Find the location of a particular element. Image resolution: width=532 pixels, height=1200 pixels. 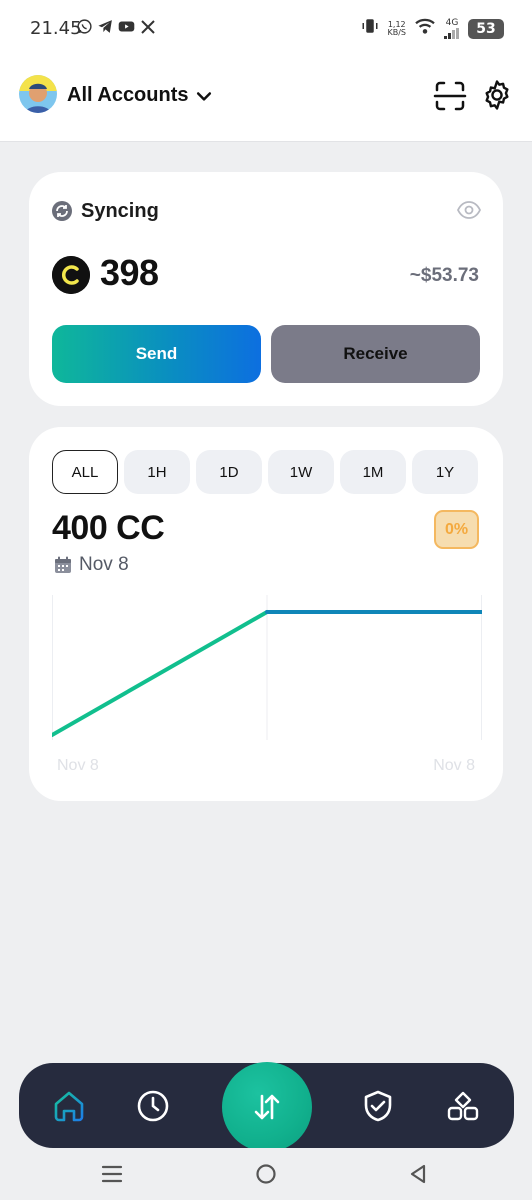

coin-icon is located at coordinates (71, 275).